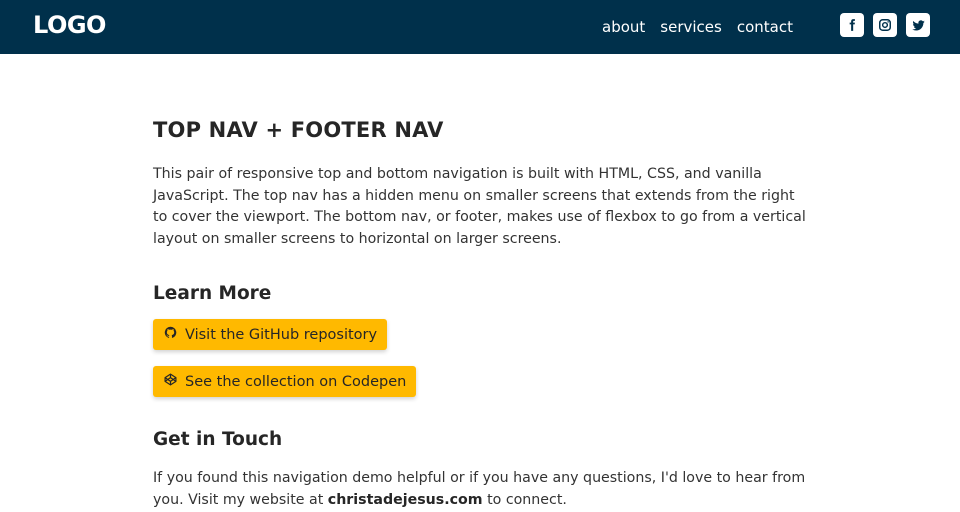  What do you see at coordinates (524, 499) in the screenshot?
I see `contact-text-after: to connect.` at bounding box center [524, 499].